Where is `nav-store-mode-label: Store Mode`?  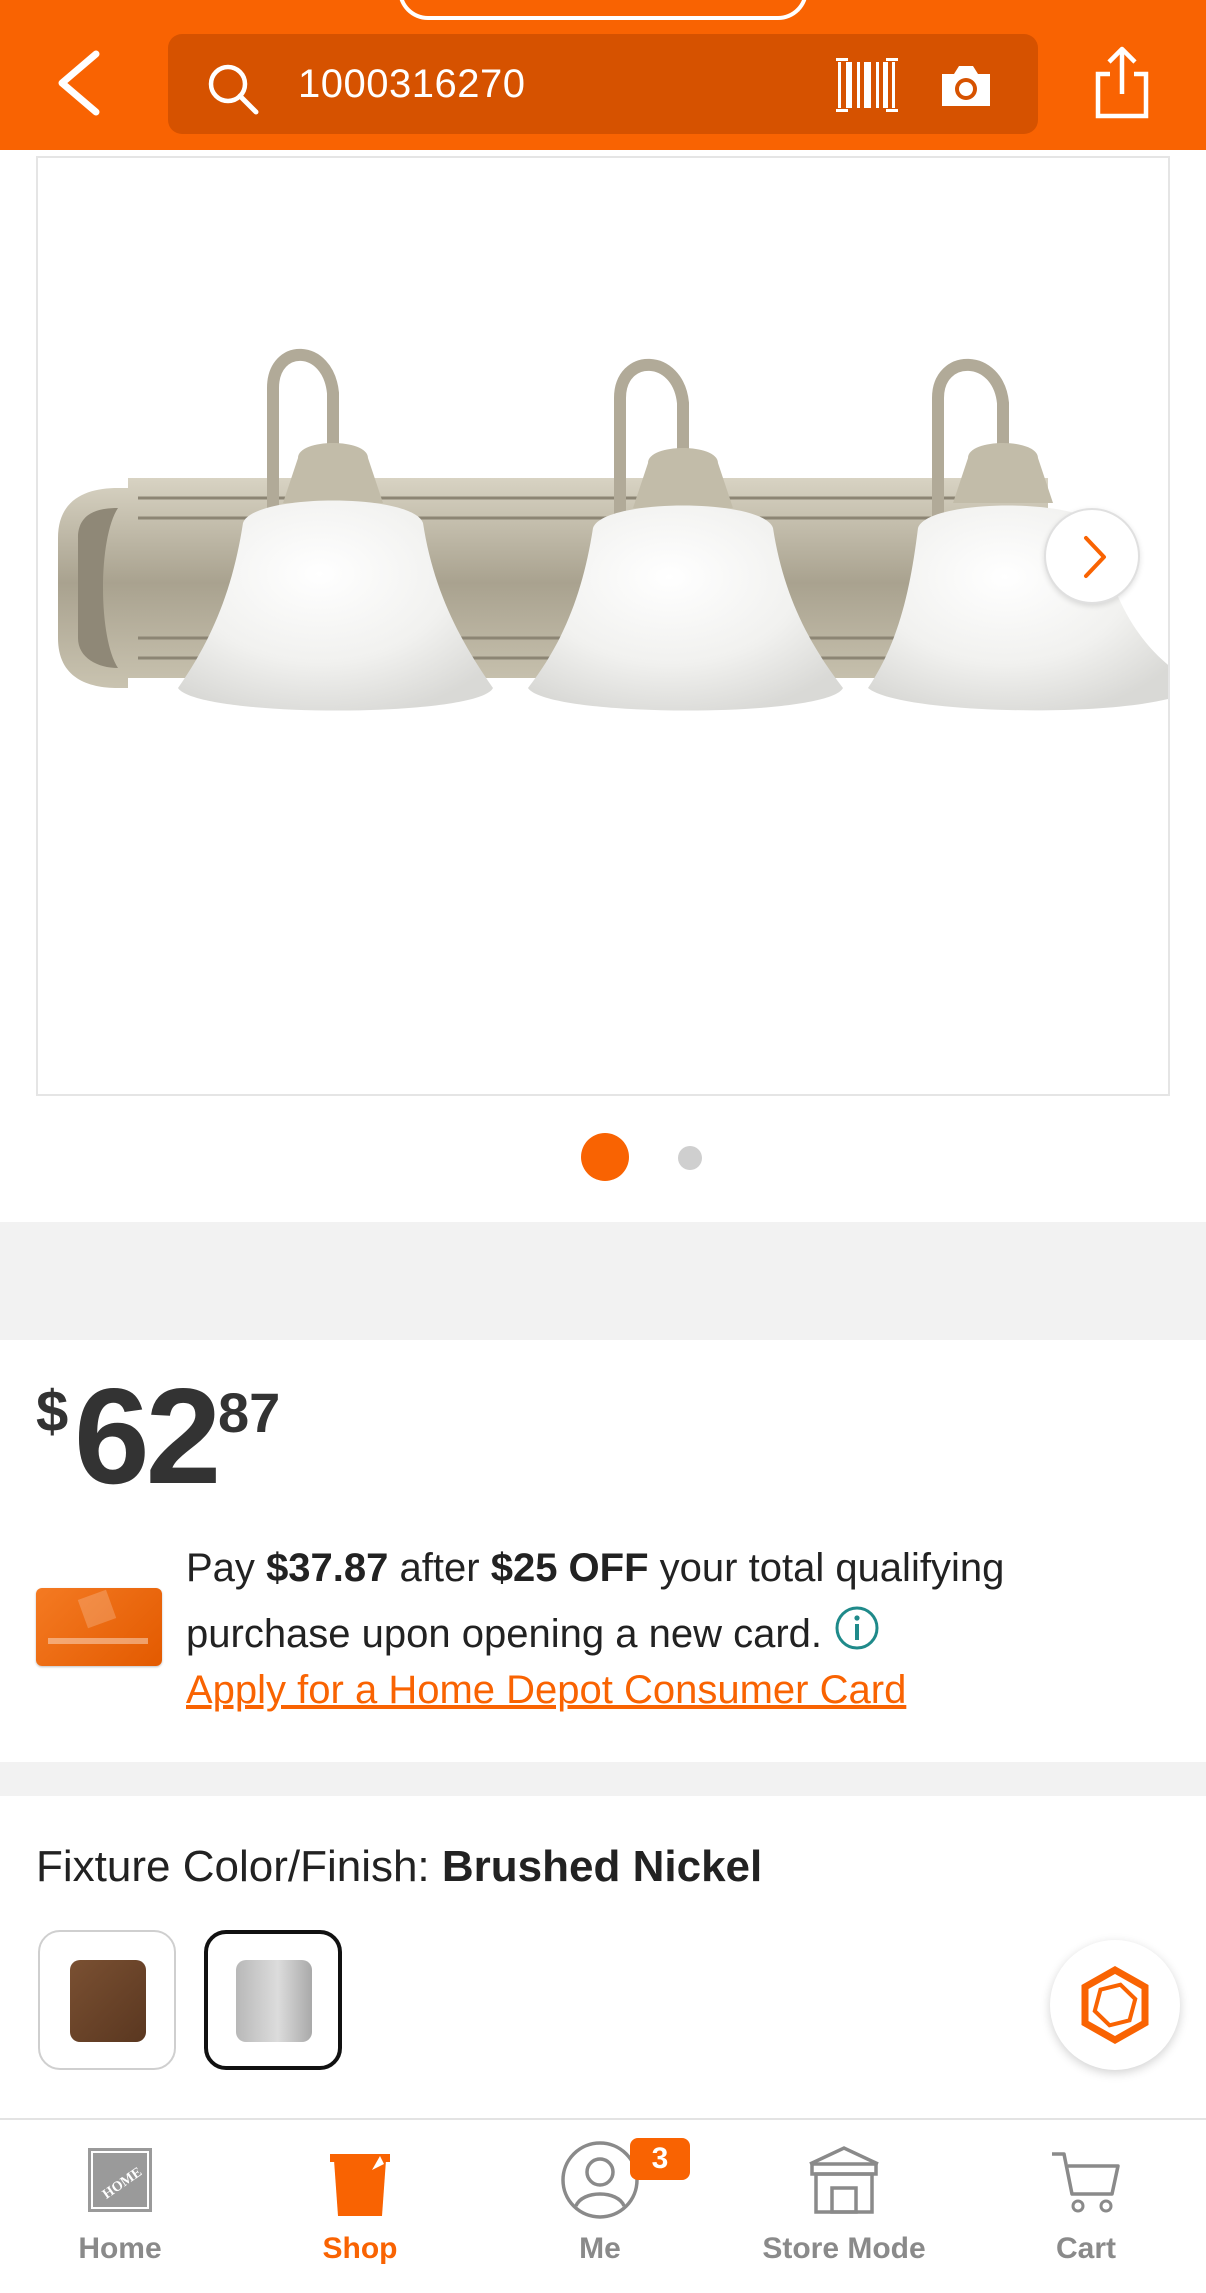 nav-store-mode-label: Store Mode is located at coordinates (844, 2248).